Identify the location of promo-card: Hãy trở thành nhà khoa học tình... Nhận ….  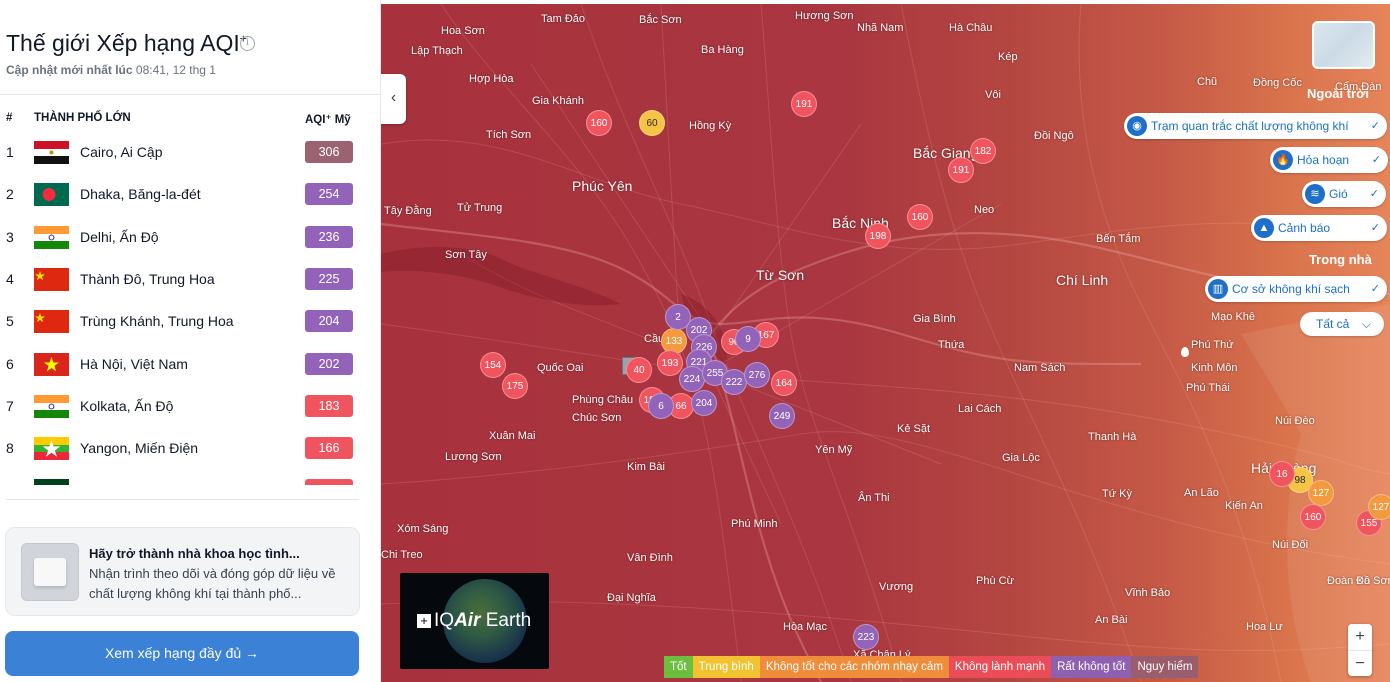
(182, 571).